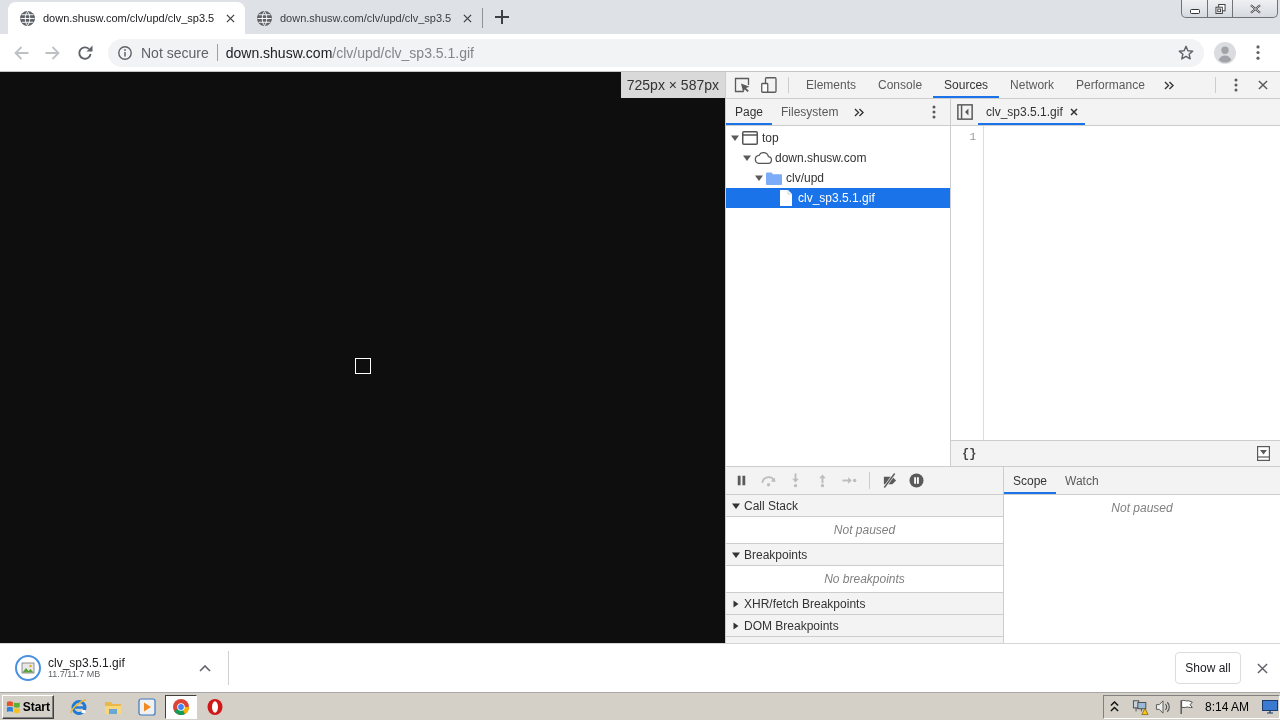  What do you see at coordinates (1030, 480) in the screenshot?
I see `sidebar-tab: Scope` at bounding box center [1030, 480].